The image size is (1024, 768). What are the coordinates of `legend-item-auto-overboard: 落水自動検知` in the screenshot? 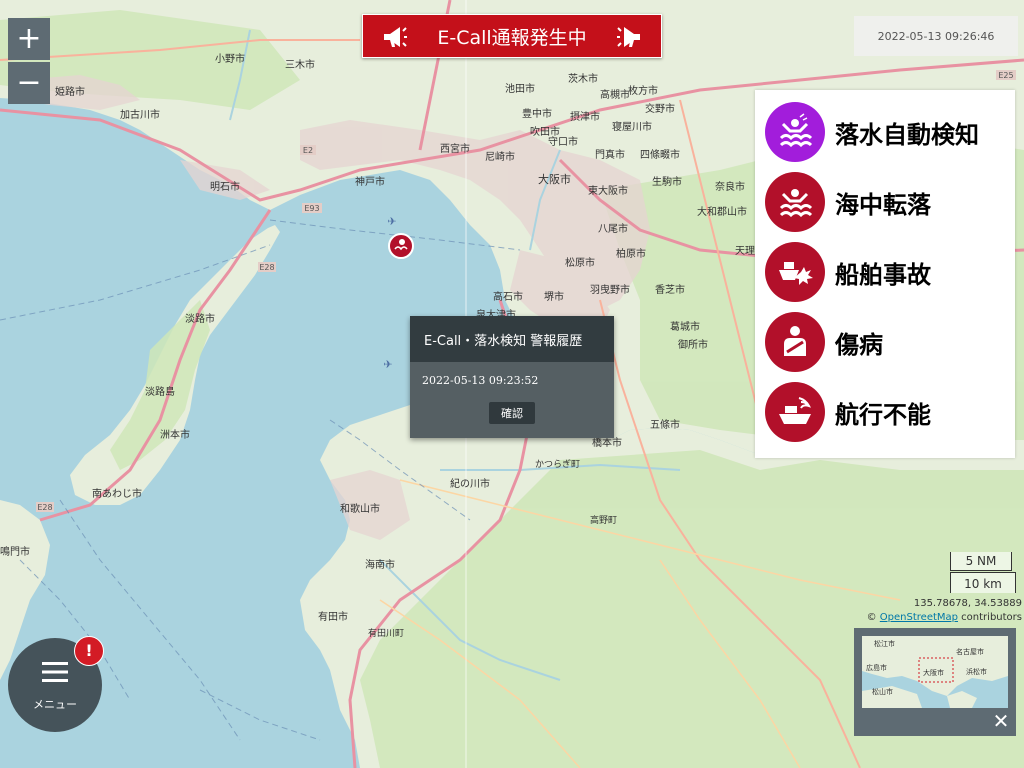 It's located at (890, 132).